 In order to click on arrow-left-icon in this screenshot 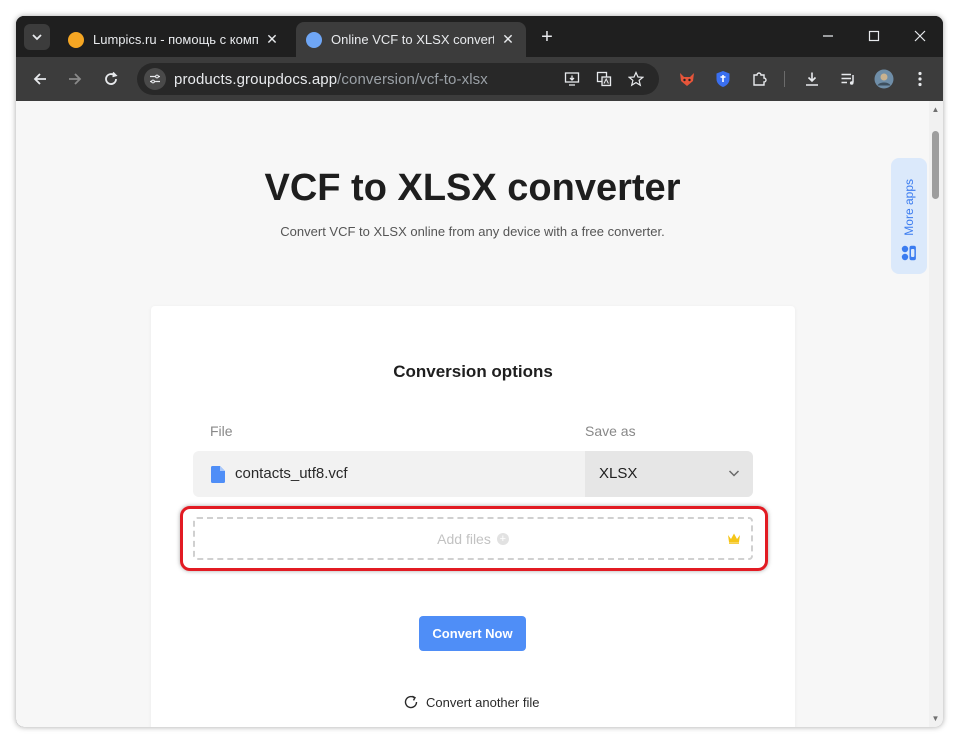, I will do `click(39, 79)`.